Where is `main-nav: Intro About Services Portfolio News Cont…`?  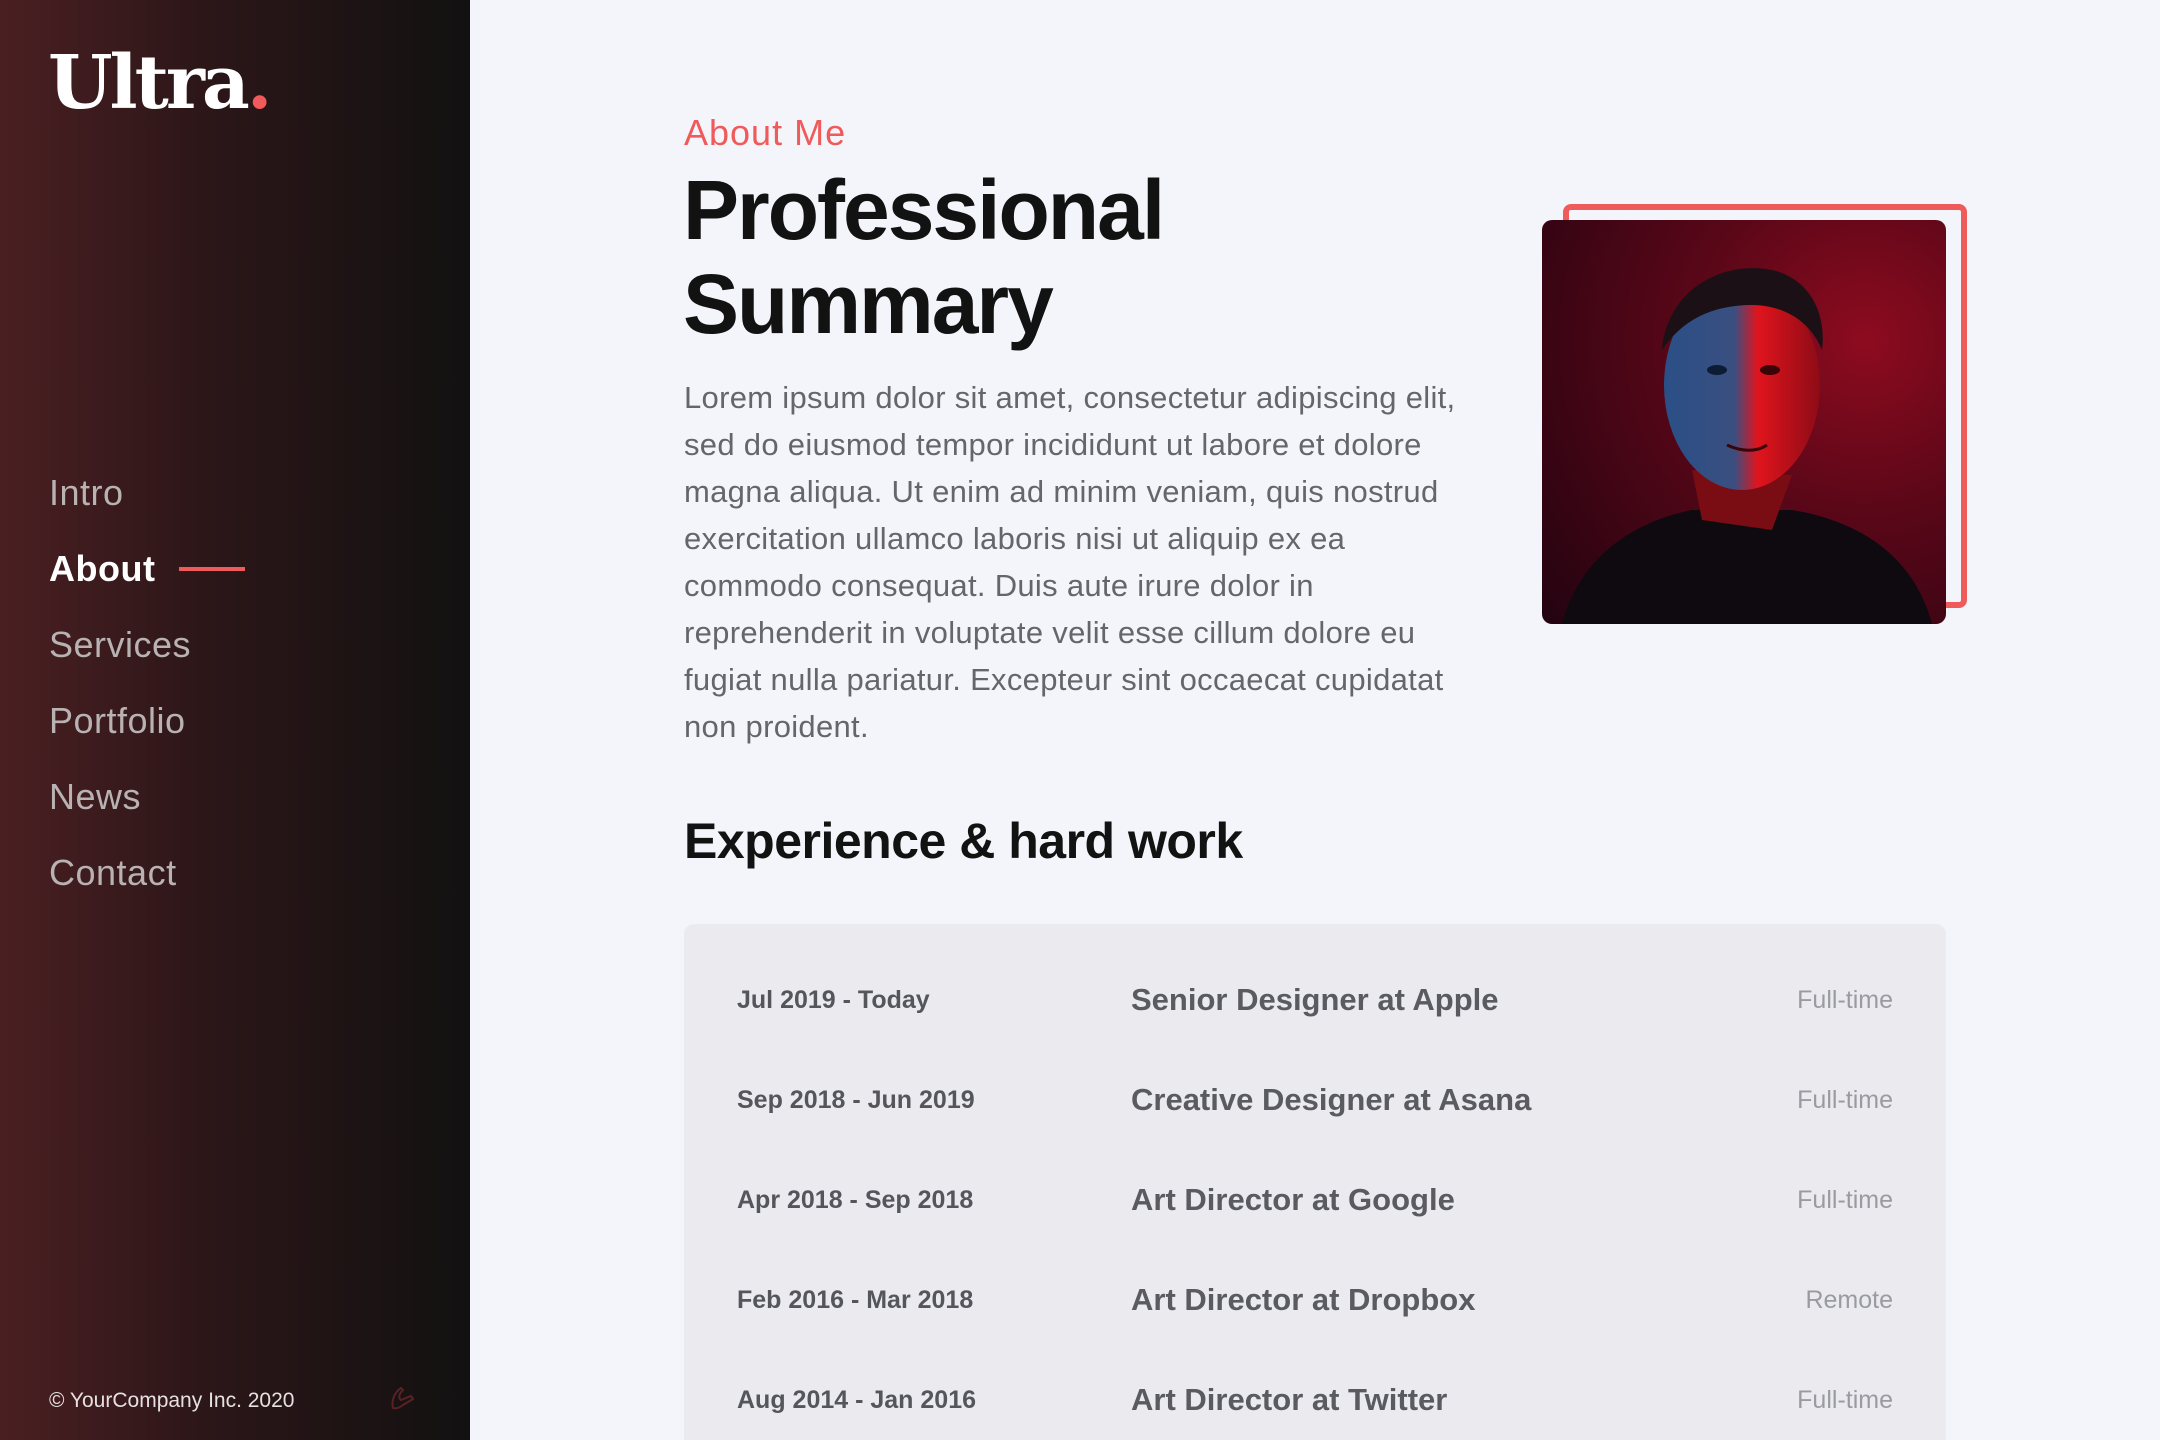 main-nav: Intro About Services Portfolio News Cont… is located at coordinates (147, 683).